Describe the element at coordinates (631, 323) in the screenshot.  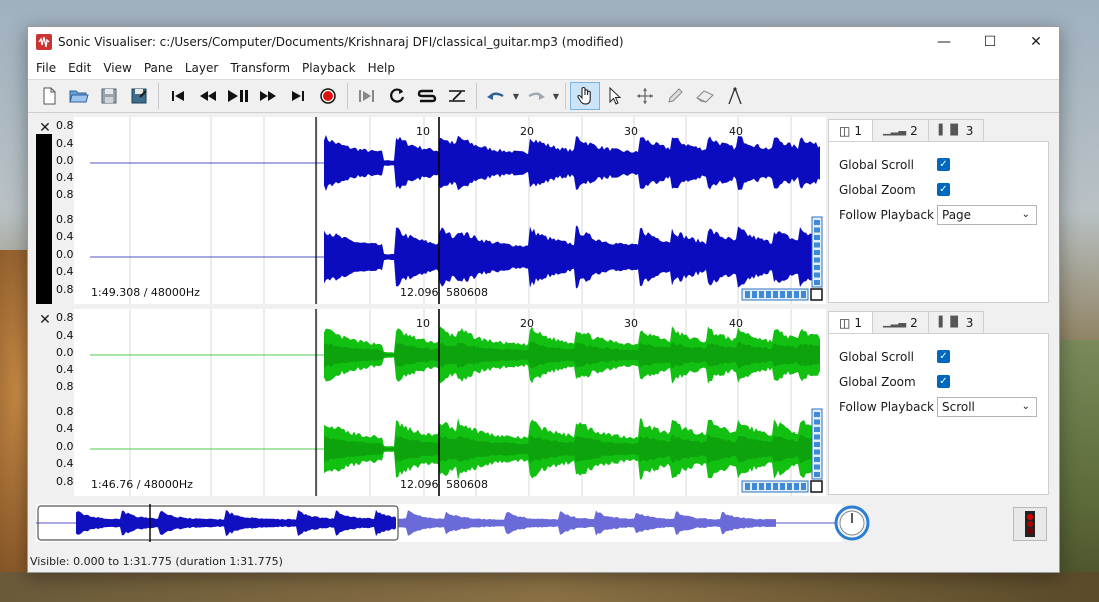
I see `time-tick-label: 30` at that location.